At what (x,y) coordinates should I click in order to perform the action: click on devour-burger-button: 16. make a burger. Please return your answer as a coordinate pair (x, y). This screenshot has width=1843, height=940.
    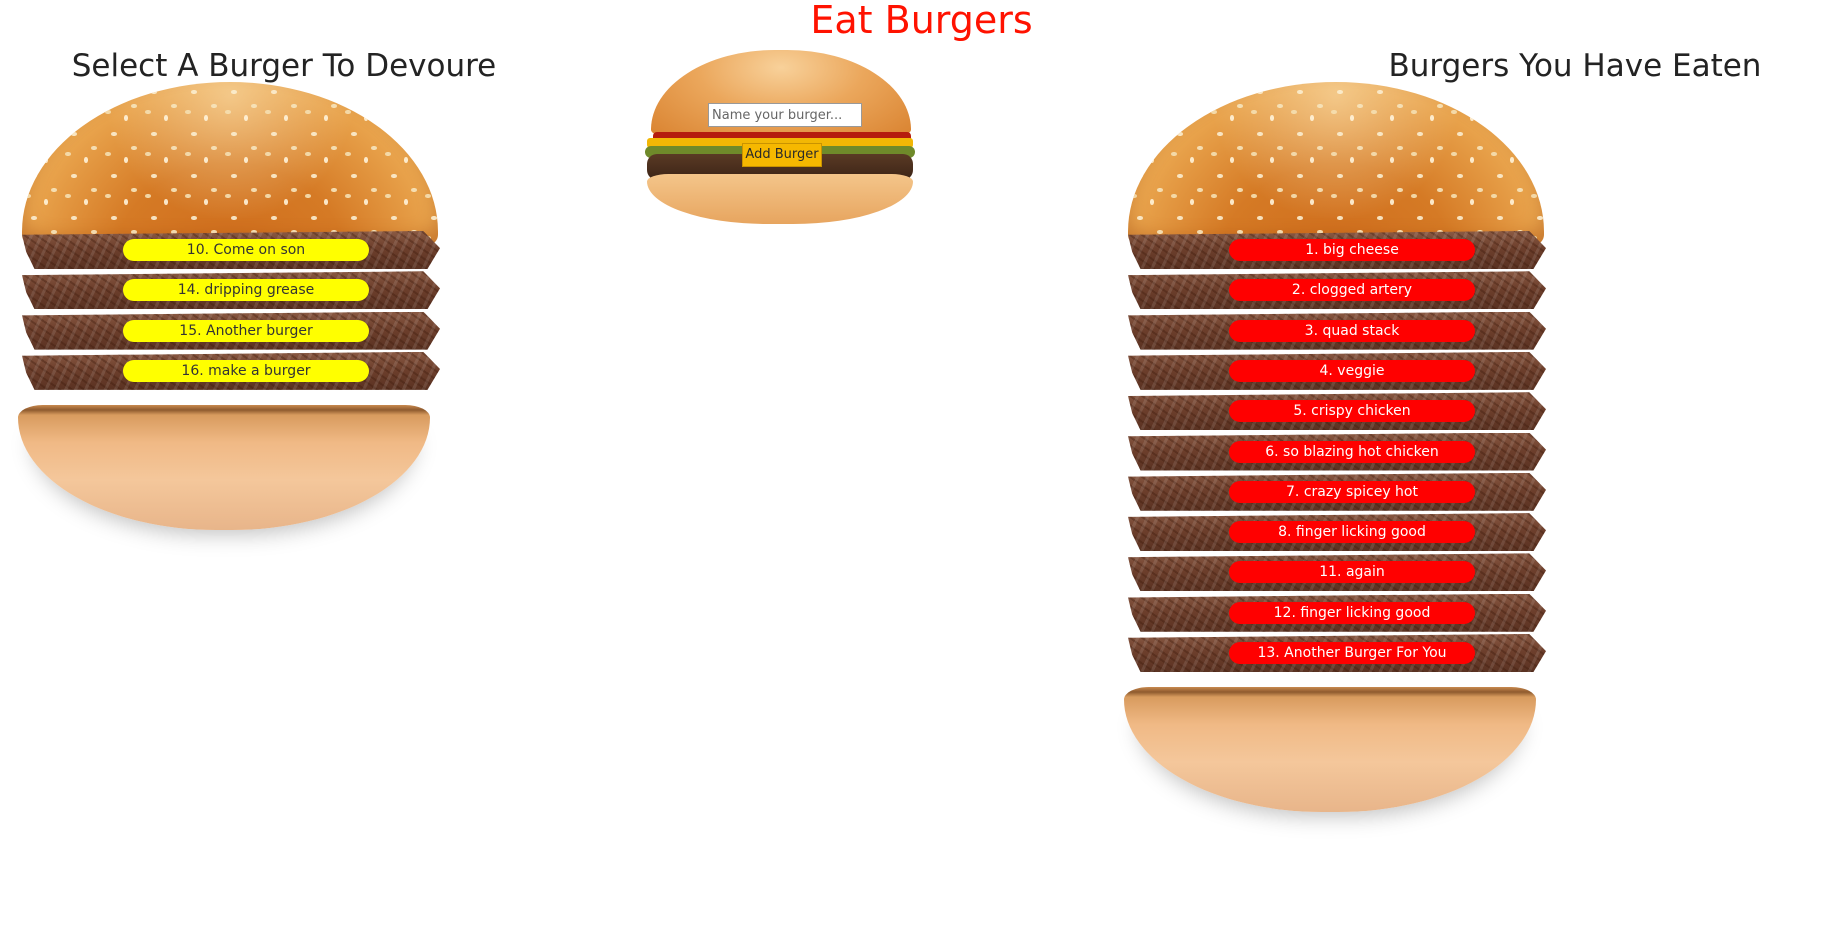
    Looking at the image, I should click on (246, 370).